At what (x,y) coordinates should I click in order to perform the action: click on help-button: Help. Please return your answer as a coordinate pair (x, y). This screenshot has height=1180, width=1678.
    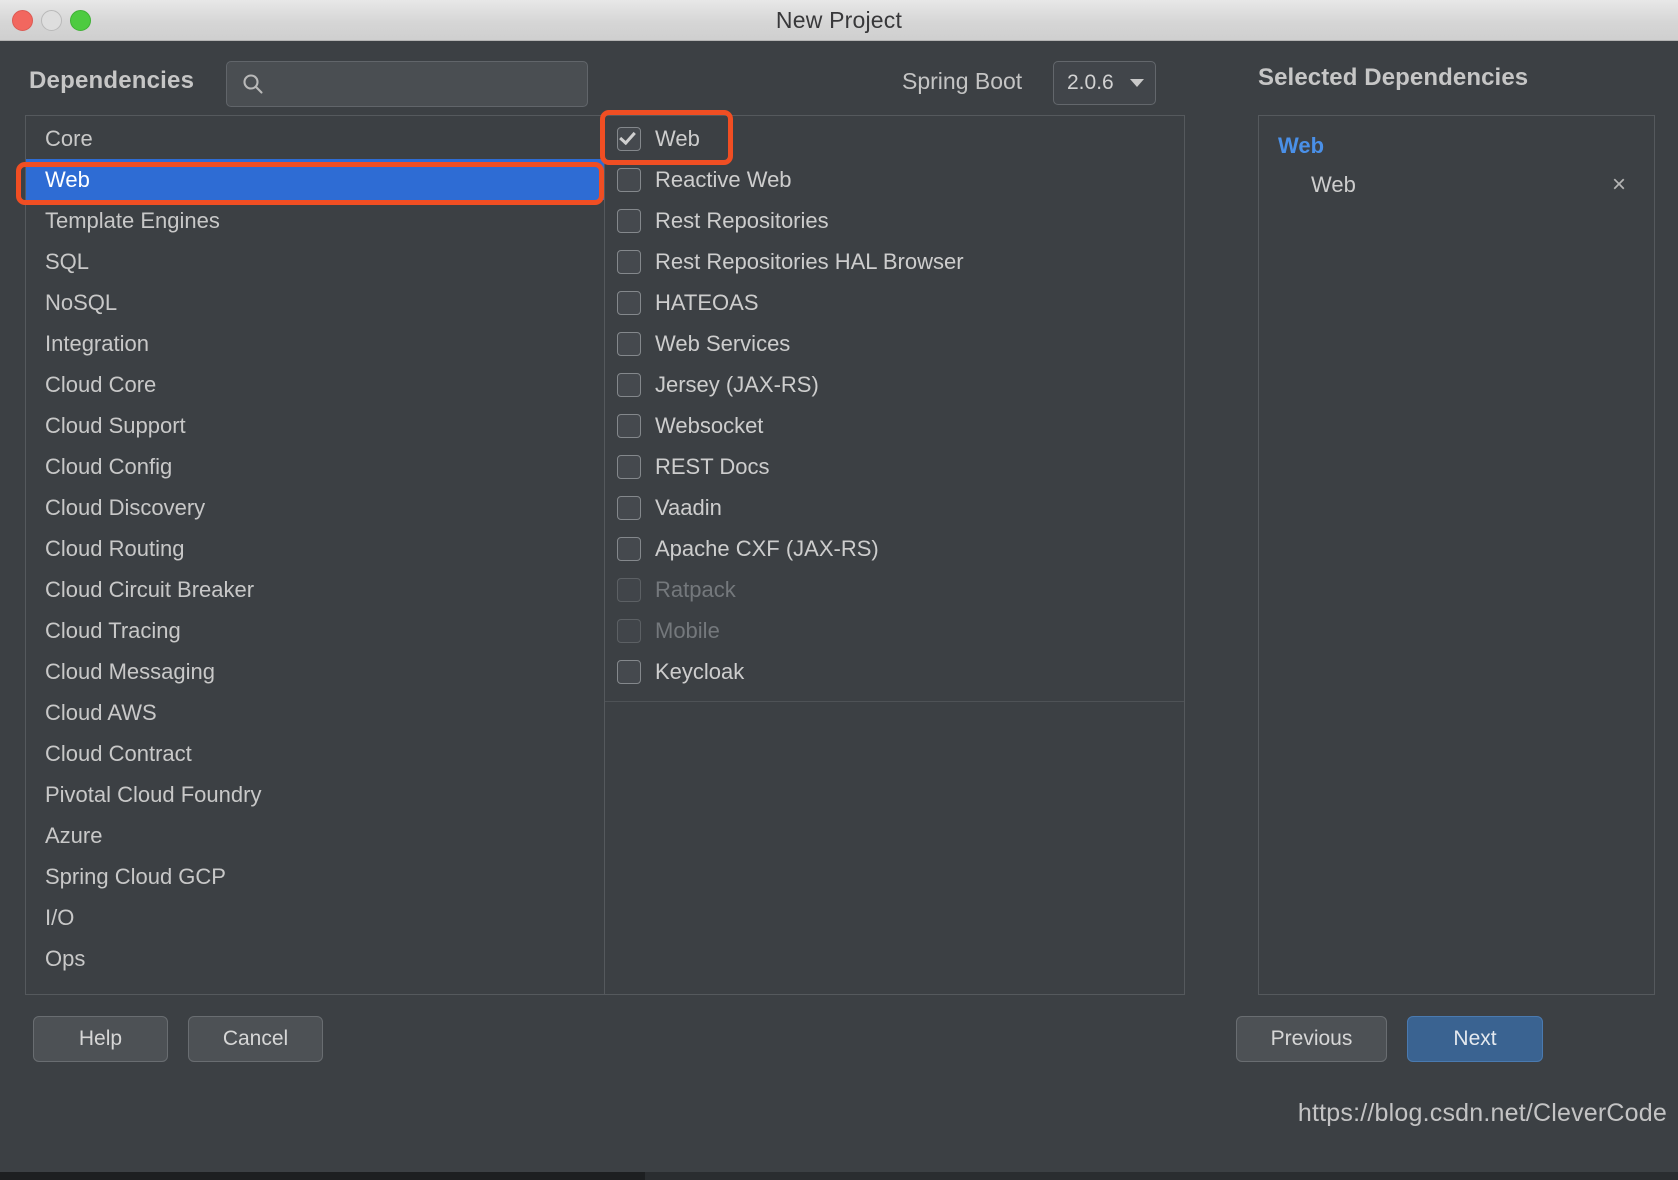
    Looking at the image, I should click on (100, 1039).